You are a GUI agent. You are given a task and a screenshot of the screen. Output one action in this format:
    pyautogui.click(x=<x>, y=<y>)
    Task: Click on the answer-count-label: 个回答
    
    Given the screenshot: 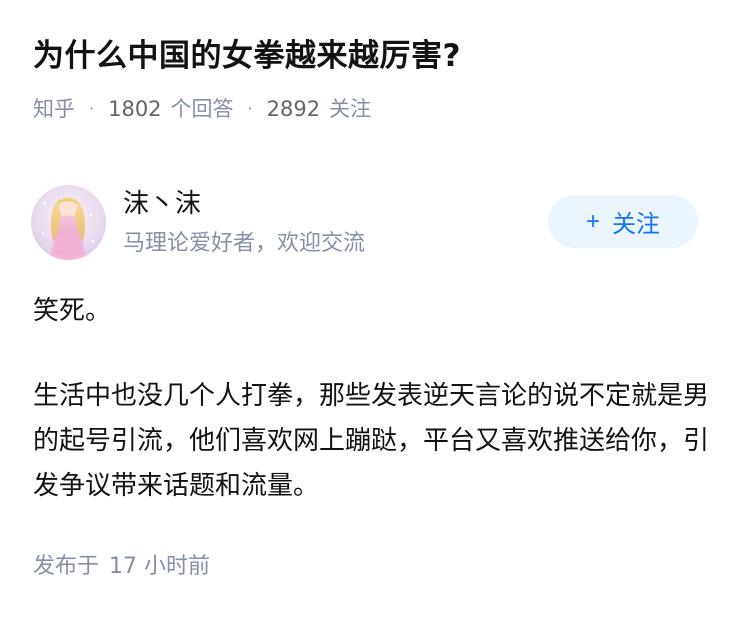 What is the action you would take?
    pyautogui.click(x=202, y=109)
    